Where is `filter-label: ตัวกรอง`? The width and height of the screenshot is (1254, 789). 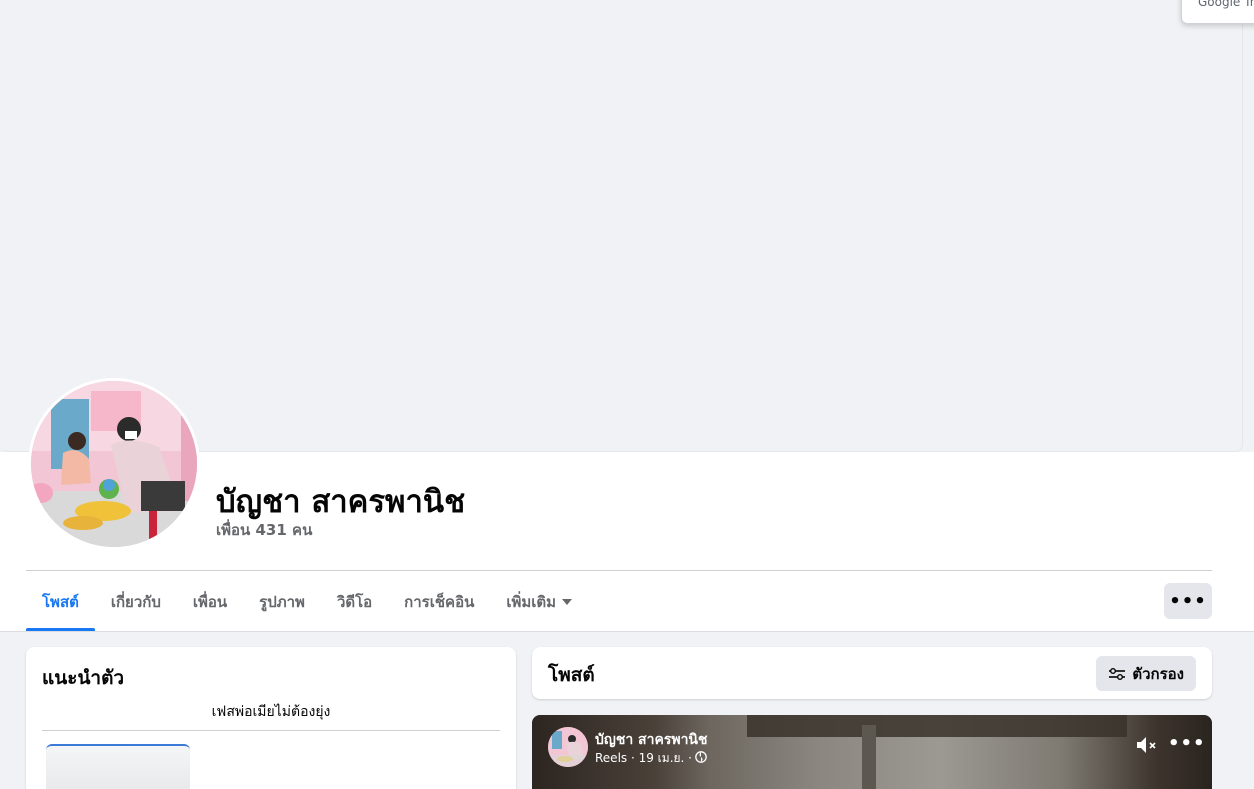 filter-label: ตัวกรอง is located at coordinates (1158, 673).